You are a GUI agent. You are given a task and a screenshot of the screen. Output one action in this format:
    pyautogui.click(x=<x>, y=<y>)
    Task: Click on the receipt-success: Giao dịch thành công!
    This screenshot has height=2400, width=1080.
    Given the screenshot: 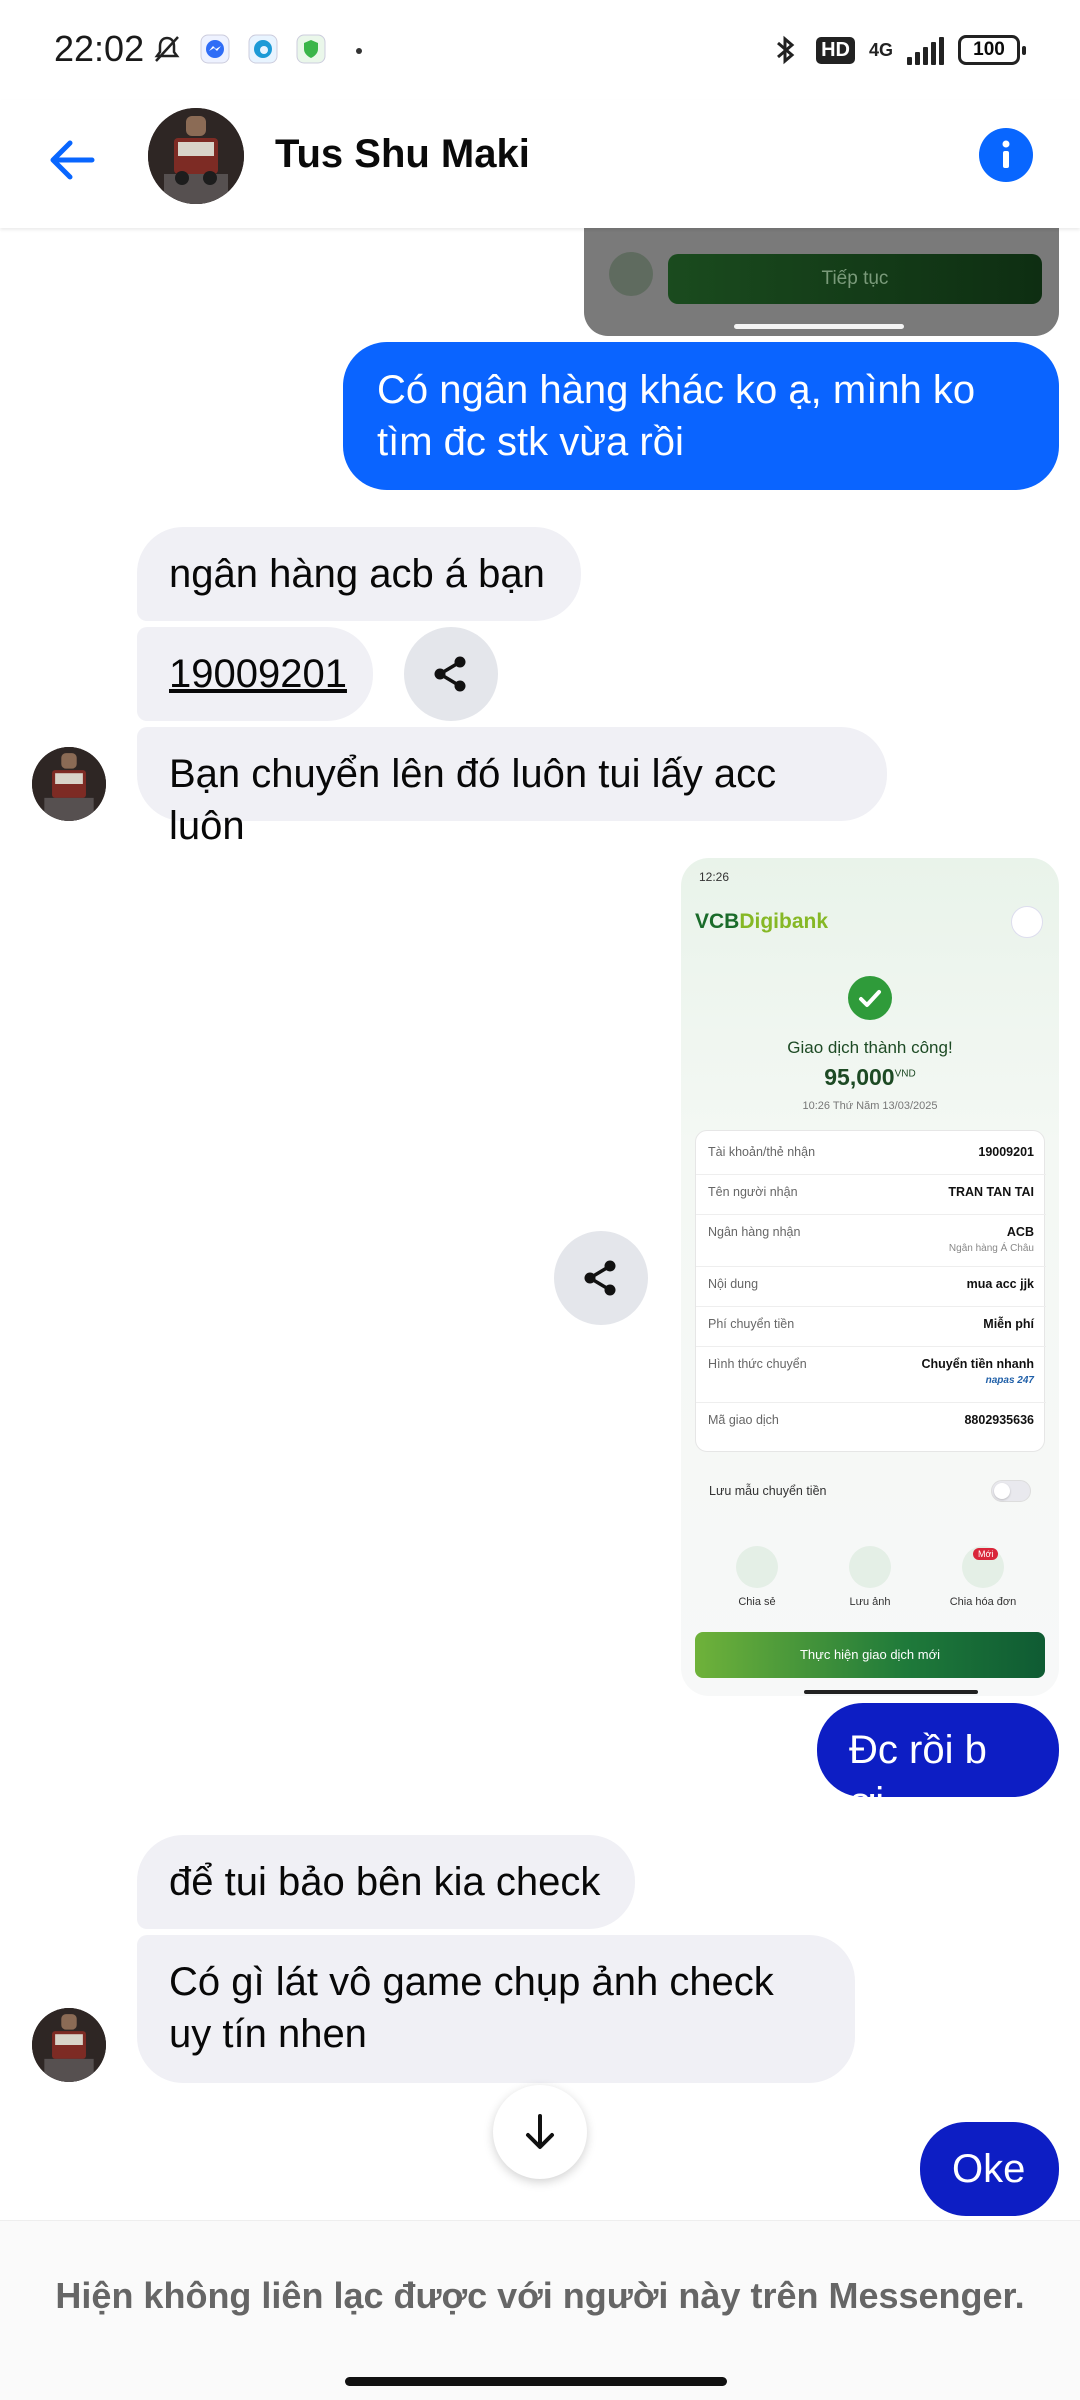 What is the action you would take?
    pyautogui.click(x=870, y=1047)
    